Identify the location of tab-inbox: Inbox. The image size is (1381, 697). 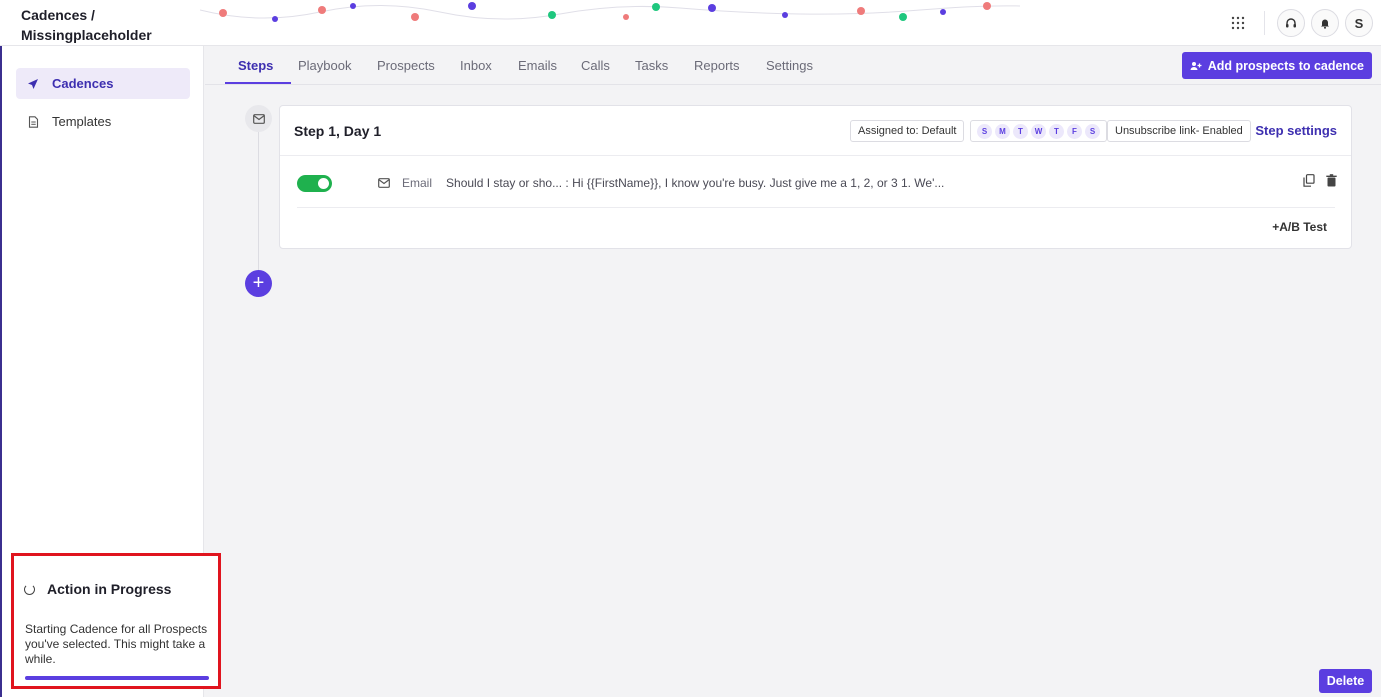
(476, 65).